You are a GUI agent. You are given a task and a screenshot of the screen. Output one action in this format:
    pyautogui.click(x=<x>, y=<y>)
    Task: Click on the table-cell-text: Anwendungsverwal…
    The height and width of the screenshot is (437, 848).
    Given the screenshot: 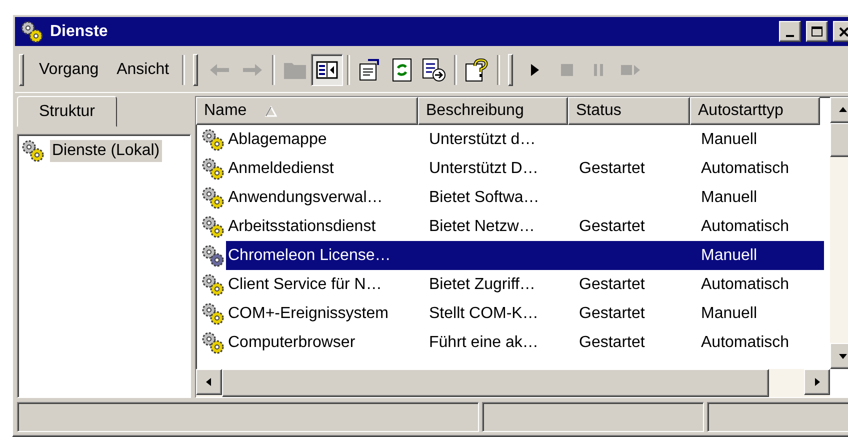 What is the action you would take?
    pyautogui.click(x=305, y=197)
    